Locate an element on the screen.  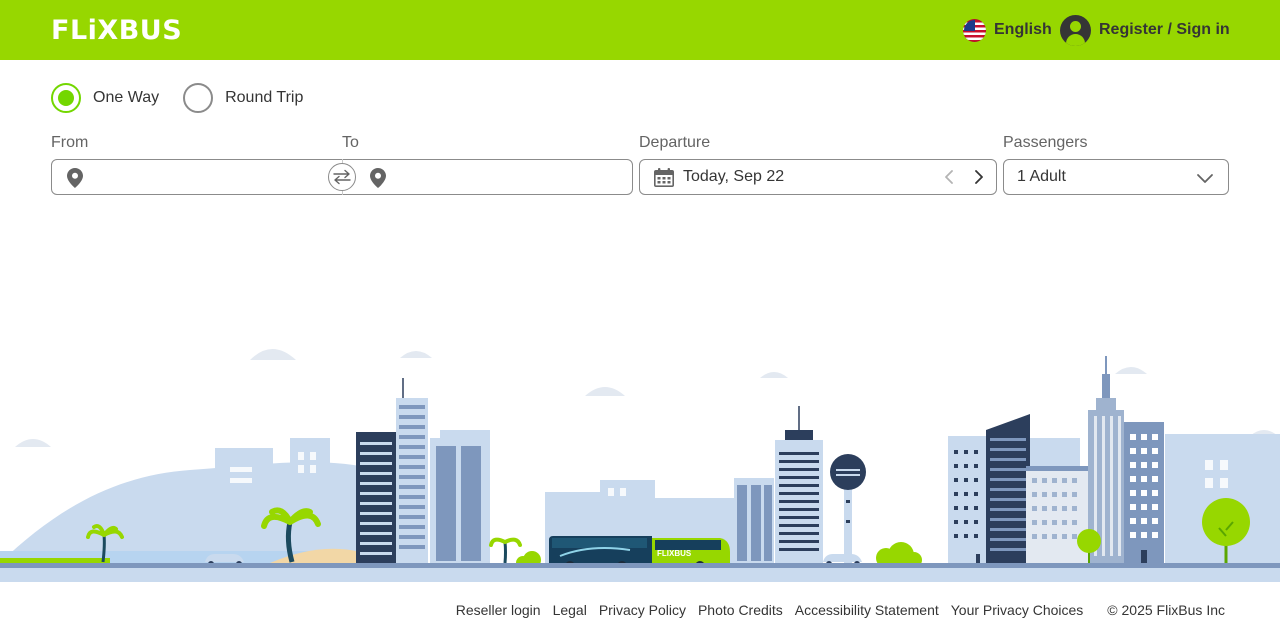
departure-field: Today, Sep 22 is located at coordinates (818, 177).